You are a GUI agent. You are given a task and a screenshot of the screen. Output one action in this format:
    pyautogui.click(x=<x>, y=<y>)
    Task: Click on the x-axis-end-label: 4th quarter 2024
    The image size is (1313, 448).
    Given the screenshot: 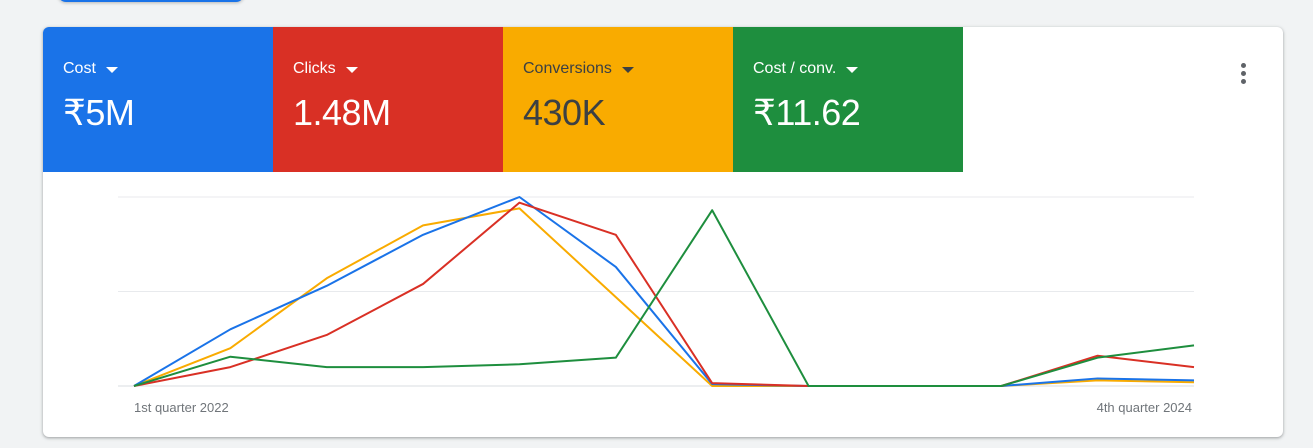 What is the action you would take?
    pyautogui.click(x=1144, y=407)
    